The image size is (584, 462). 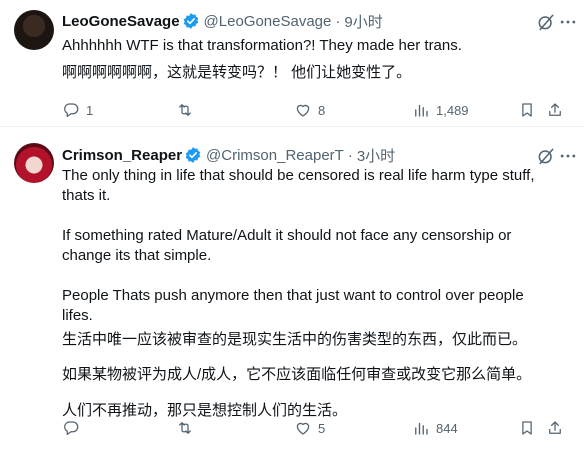 What do you see at coordinates (297, 374) in the screenshot?
I see `tweet-text-line: 如果某物被评为成人/成人，它不应该面临任何审查或改变它那么简单。` at bounding box center [297, 374].